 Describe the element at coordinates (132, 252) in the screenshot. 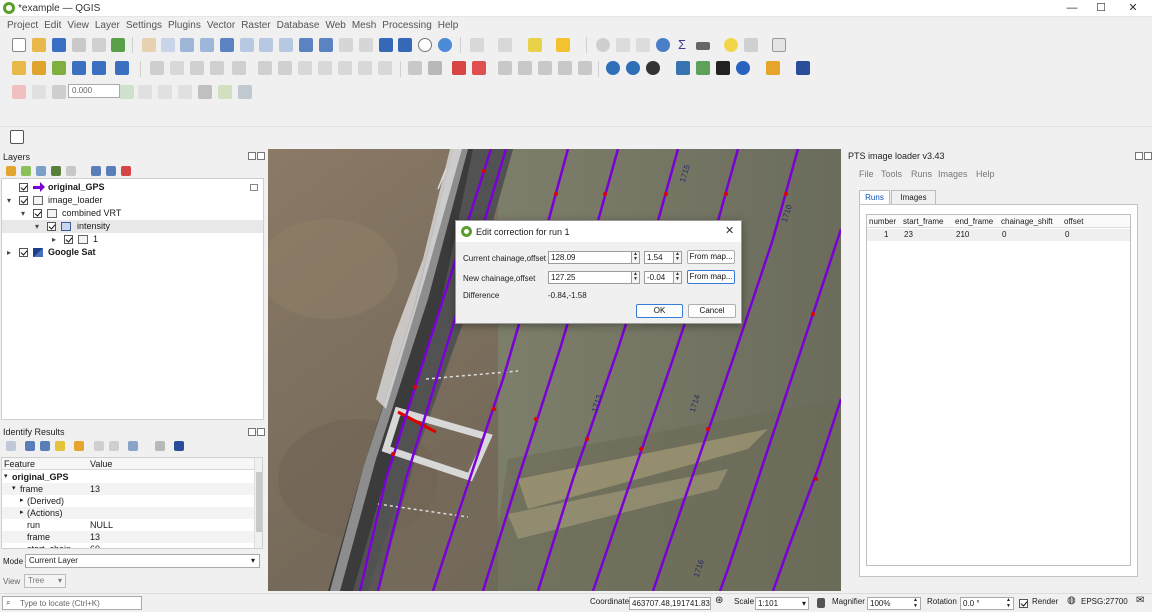

I see `layer-item-google-sat: ▸ Google Sat` at that location.